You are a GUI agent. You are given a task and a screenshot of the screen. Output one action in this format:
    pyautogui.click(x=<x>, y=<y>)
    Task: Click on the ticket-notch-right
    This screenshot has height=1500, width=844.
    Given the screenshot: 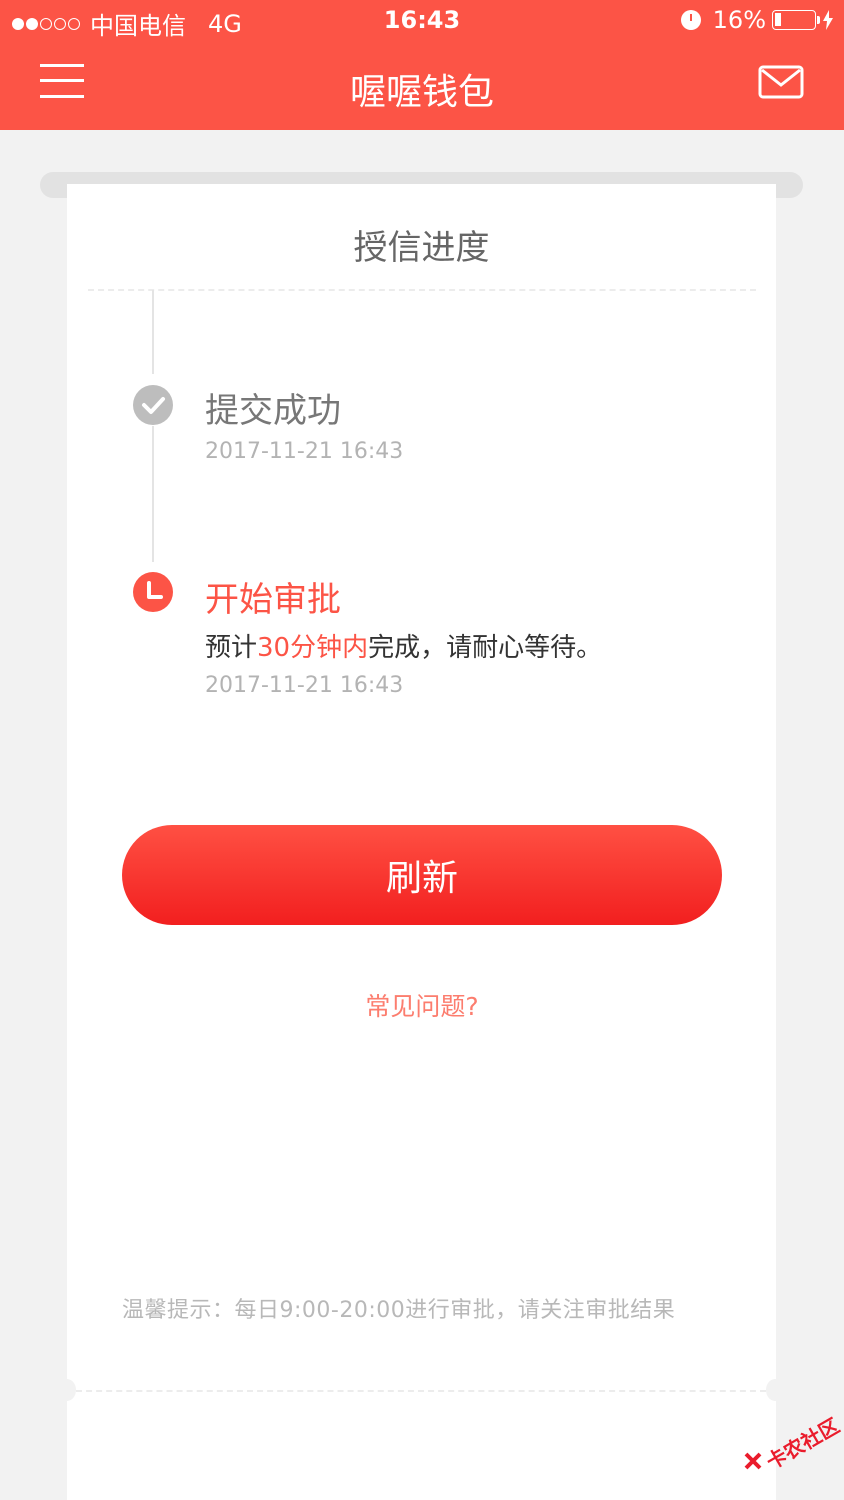 What is the action you would take?
    pyautogui.click(x=775, y=1390)
    